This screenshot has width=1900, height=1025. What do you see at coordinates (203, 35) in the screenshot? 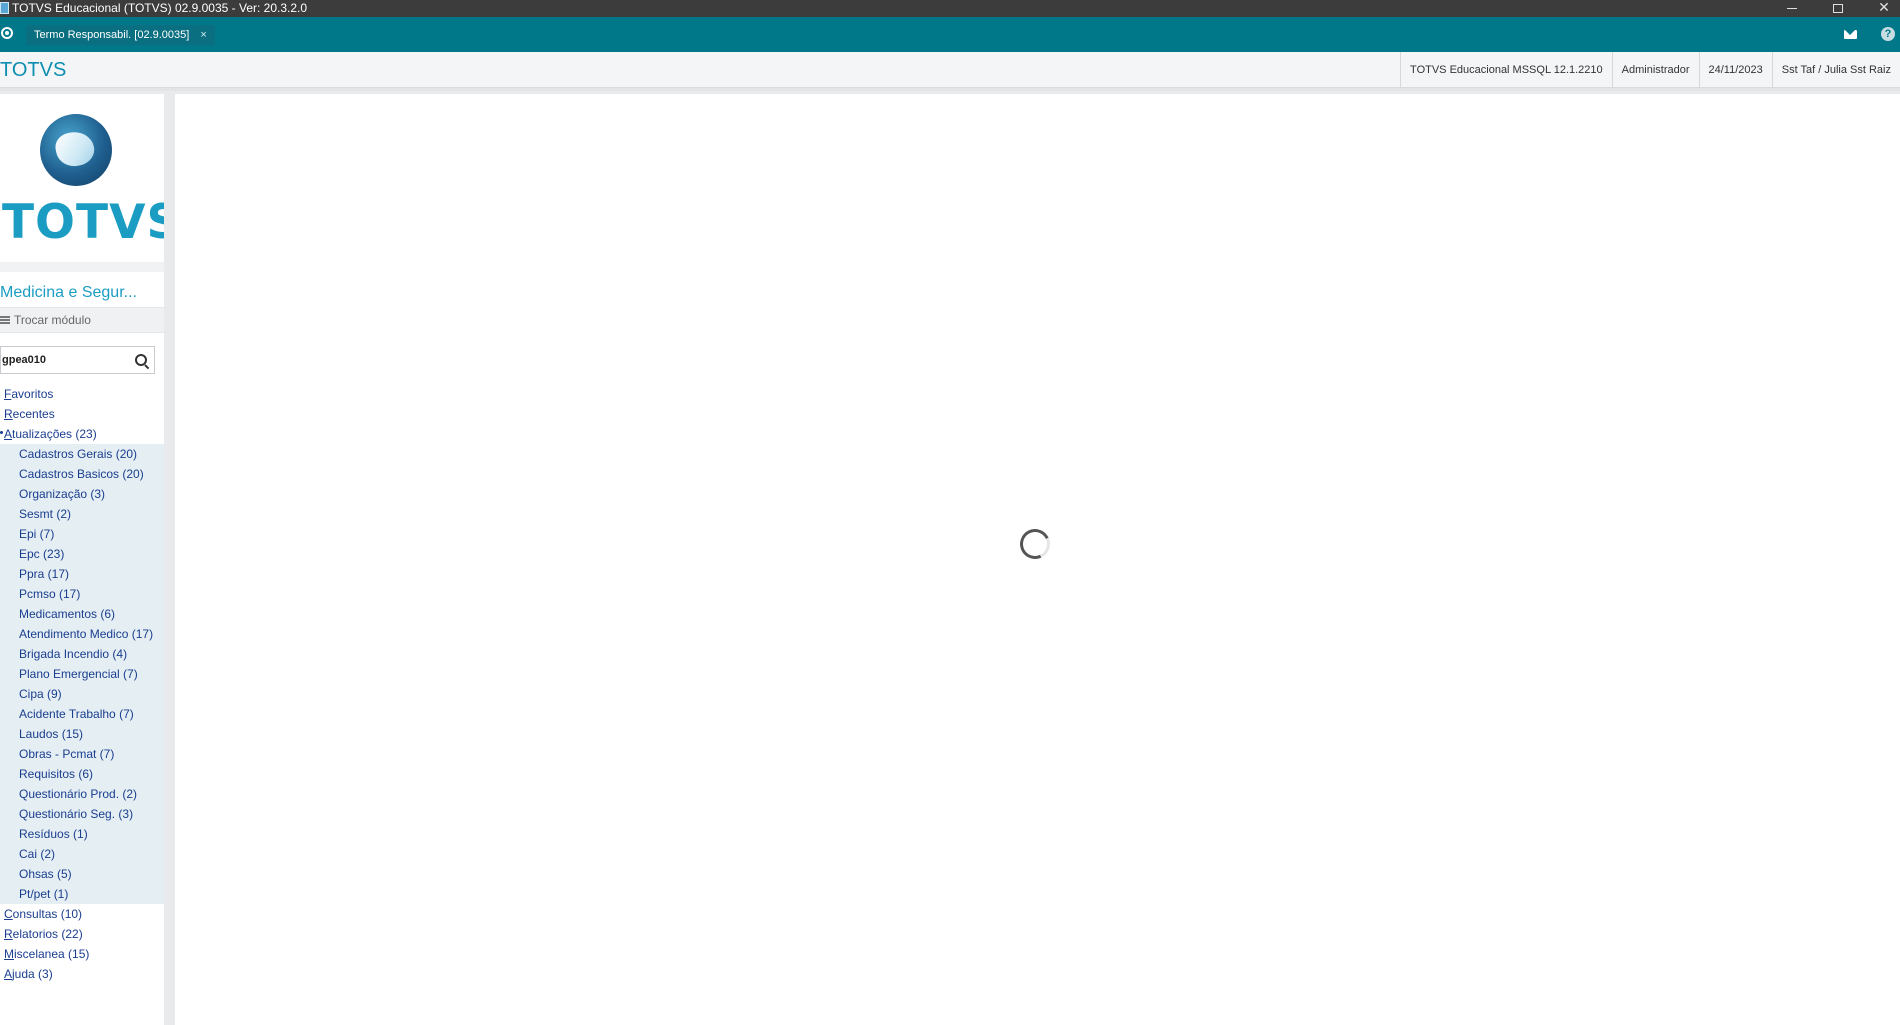
I see `tab-close-icon: ×` at bounding box center [203, 35].